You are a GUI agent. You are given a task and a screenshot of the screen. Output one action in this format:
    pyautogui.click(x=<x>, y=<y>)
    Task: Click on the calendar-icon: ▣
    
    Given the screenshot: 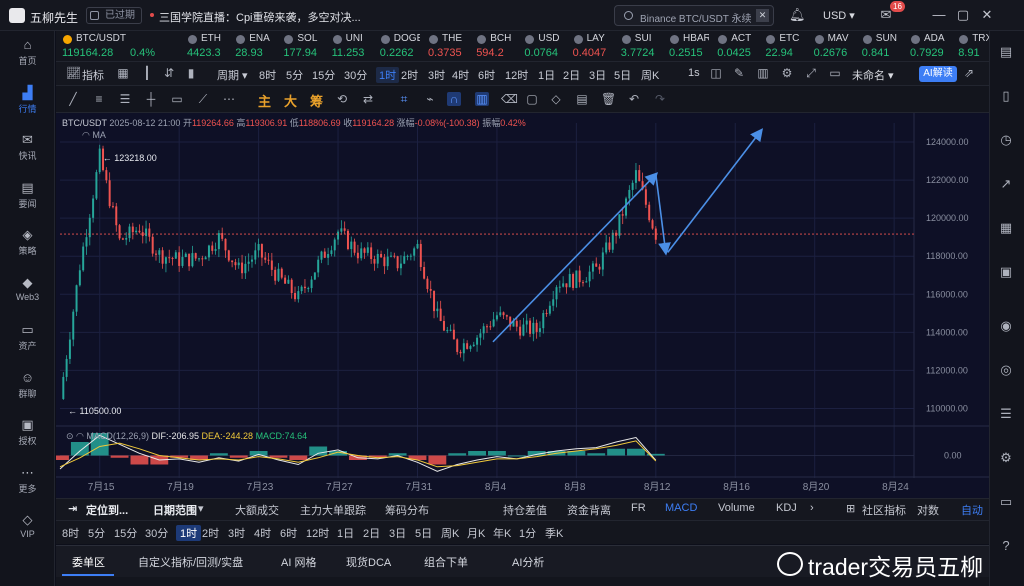 What is the action you would take?
    pyautogui.click(x=1006, y=272)
    